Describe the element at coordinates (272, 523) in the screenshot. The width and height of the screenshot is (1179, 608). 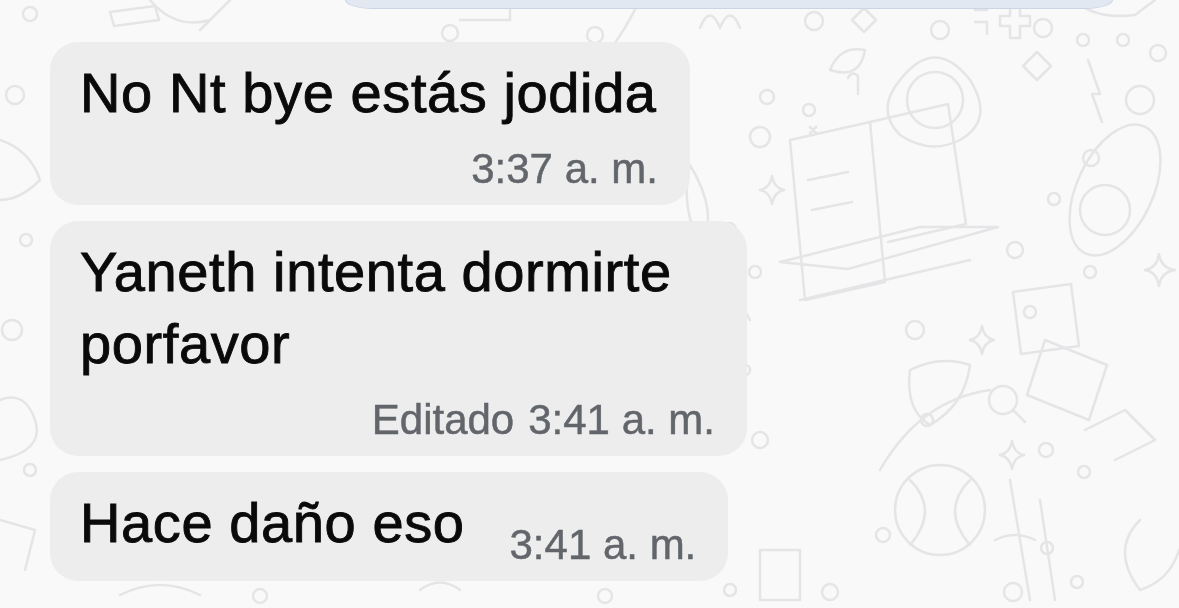
I see `message-text: Hace daño eso` at that location.